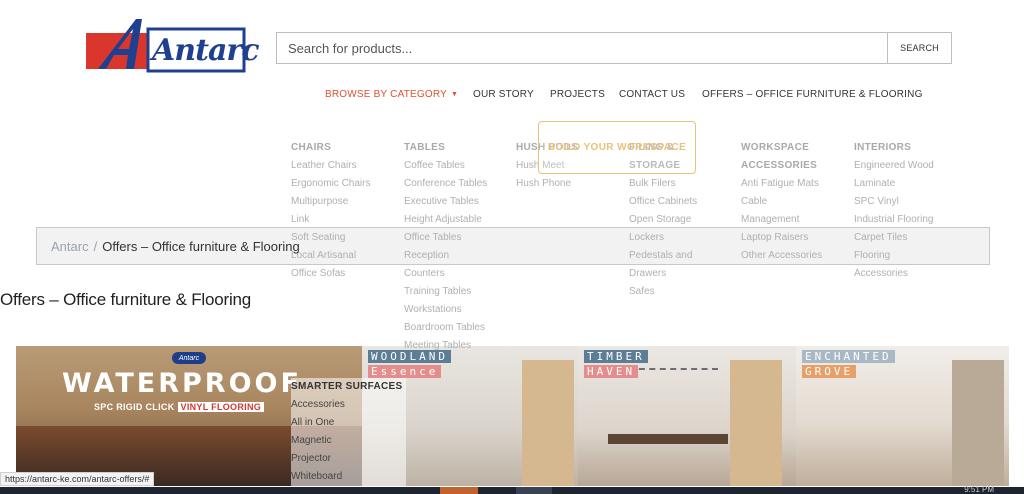 This screenshot has width=1024, height=494. I want to click on search-bar: SEARCH, so click(614, 48).